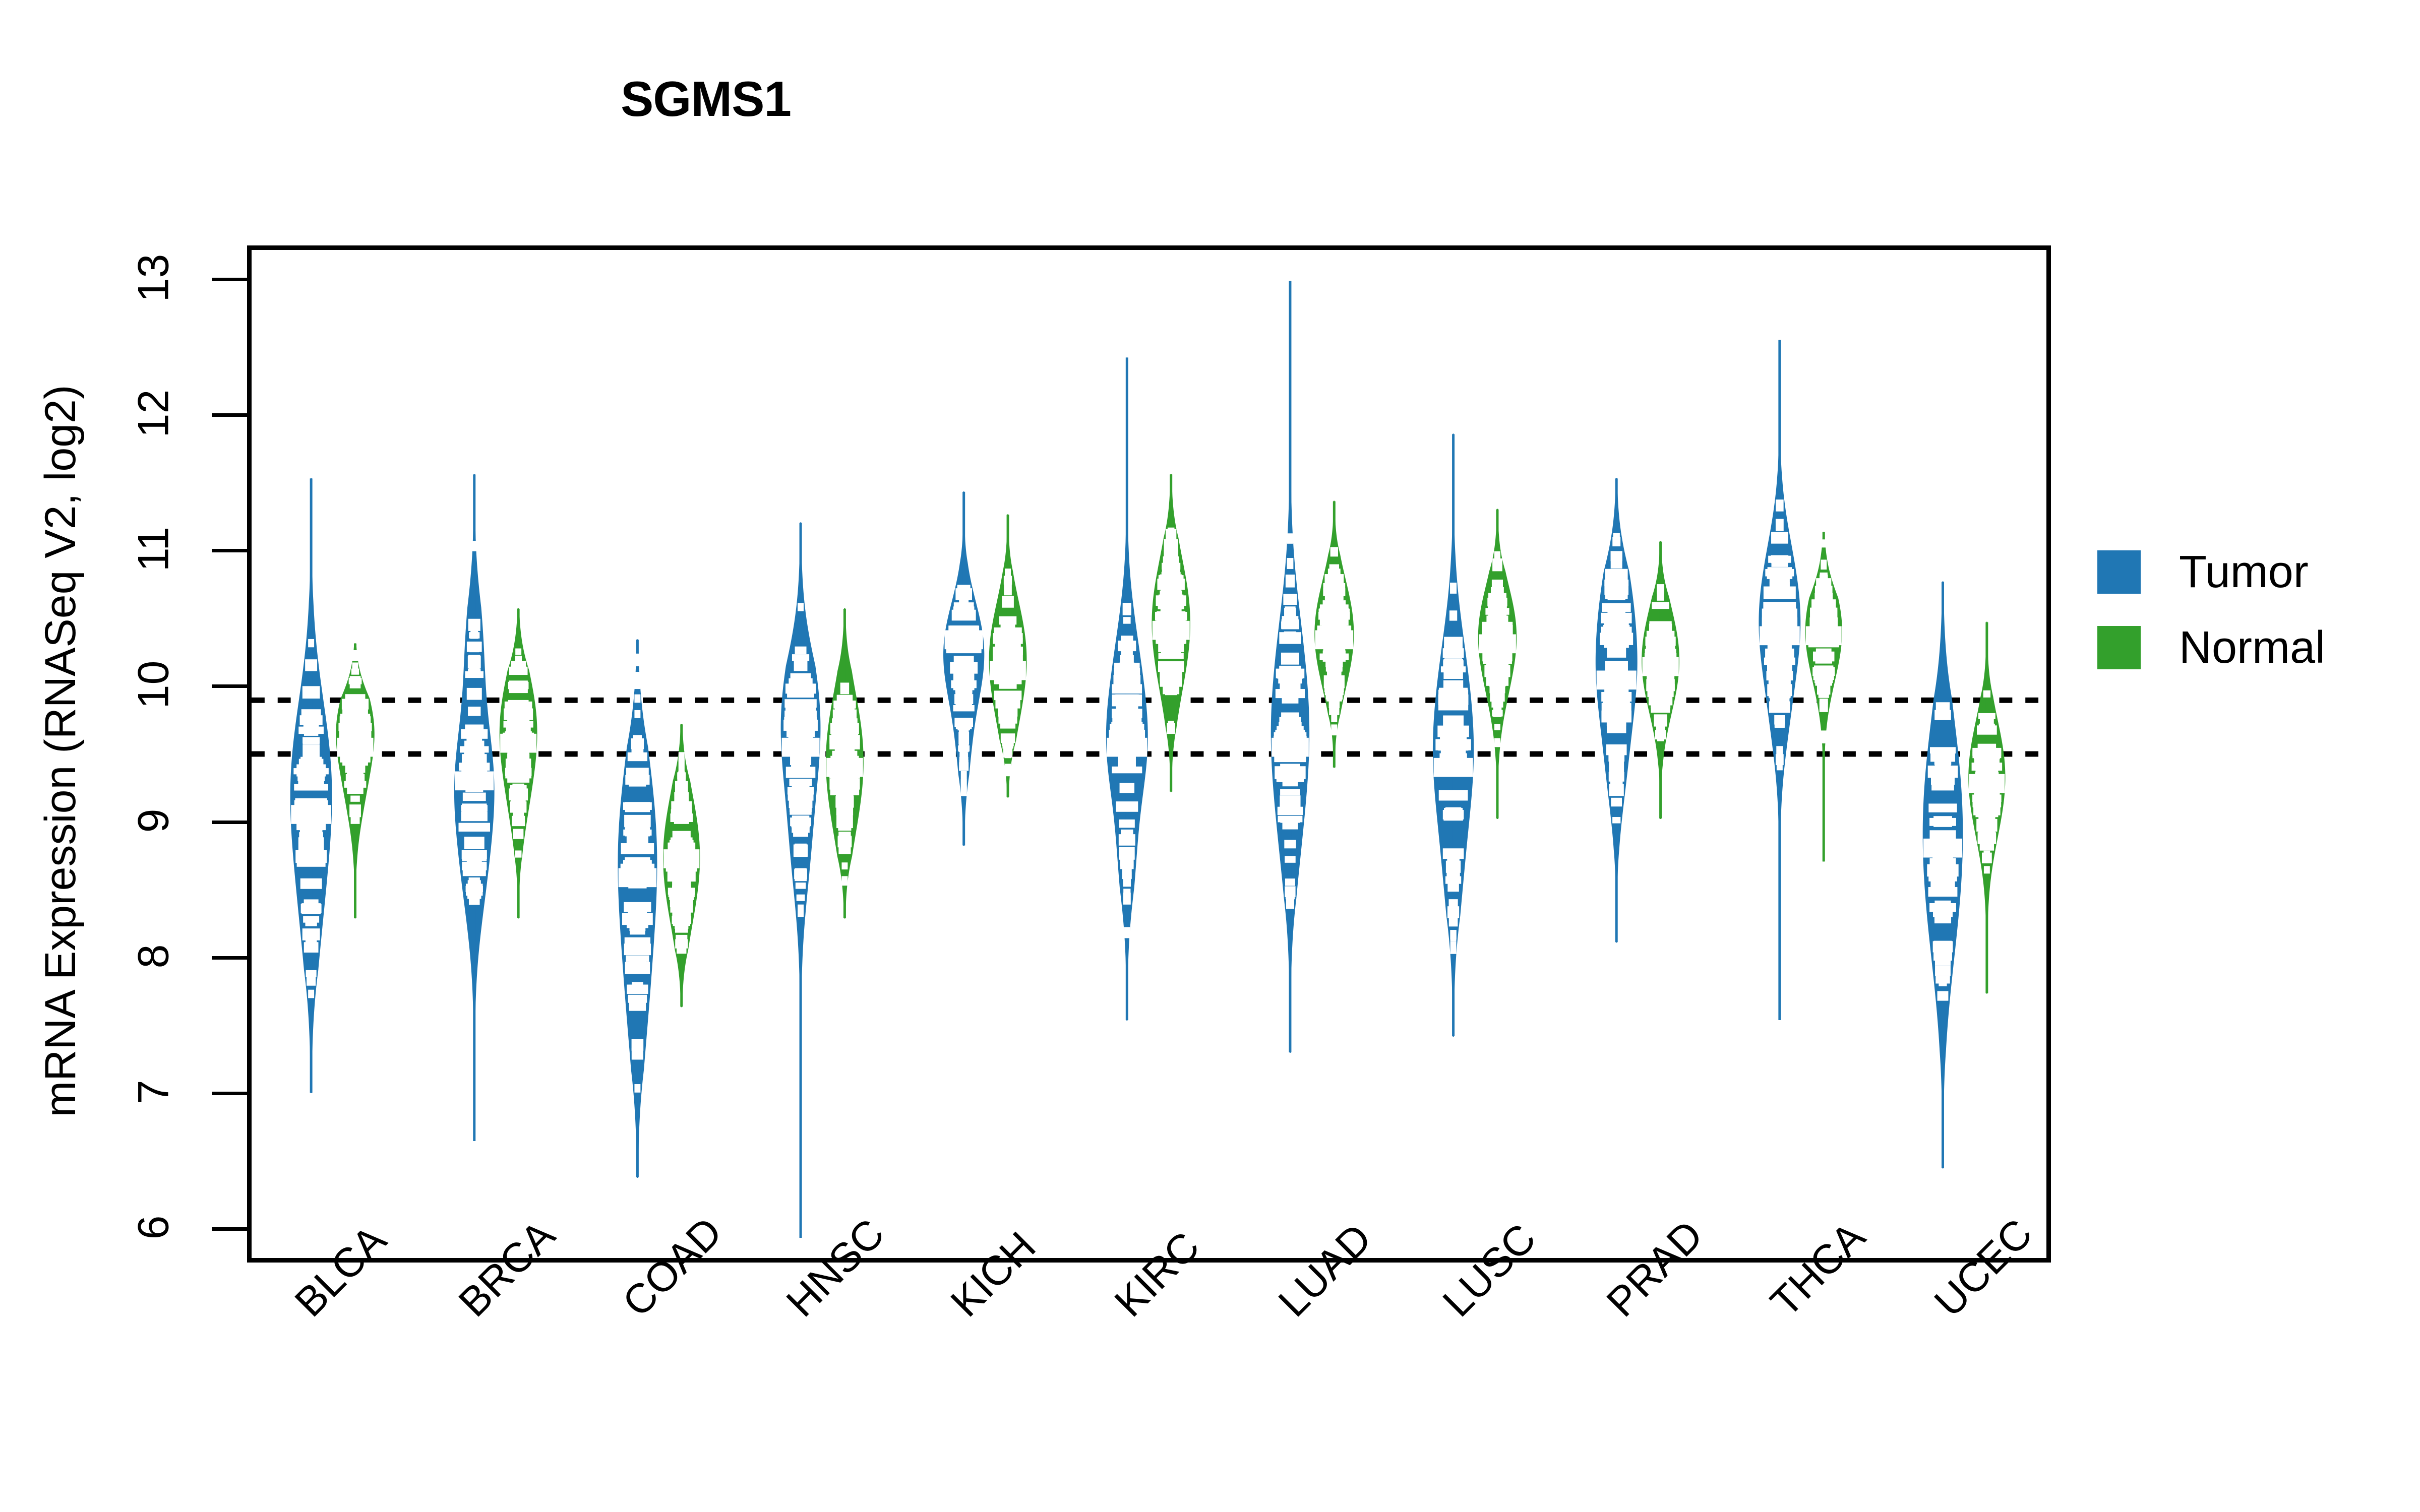 This screenshot has width=2420, height=1512. I want to click on y-axis-title: mRNA Expression (RNASeq V2, log2), so click(60, 751).